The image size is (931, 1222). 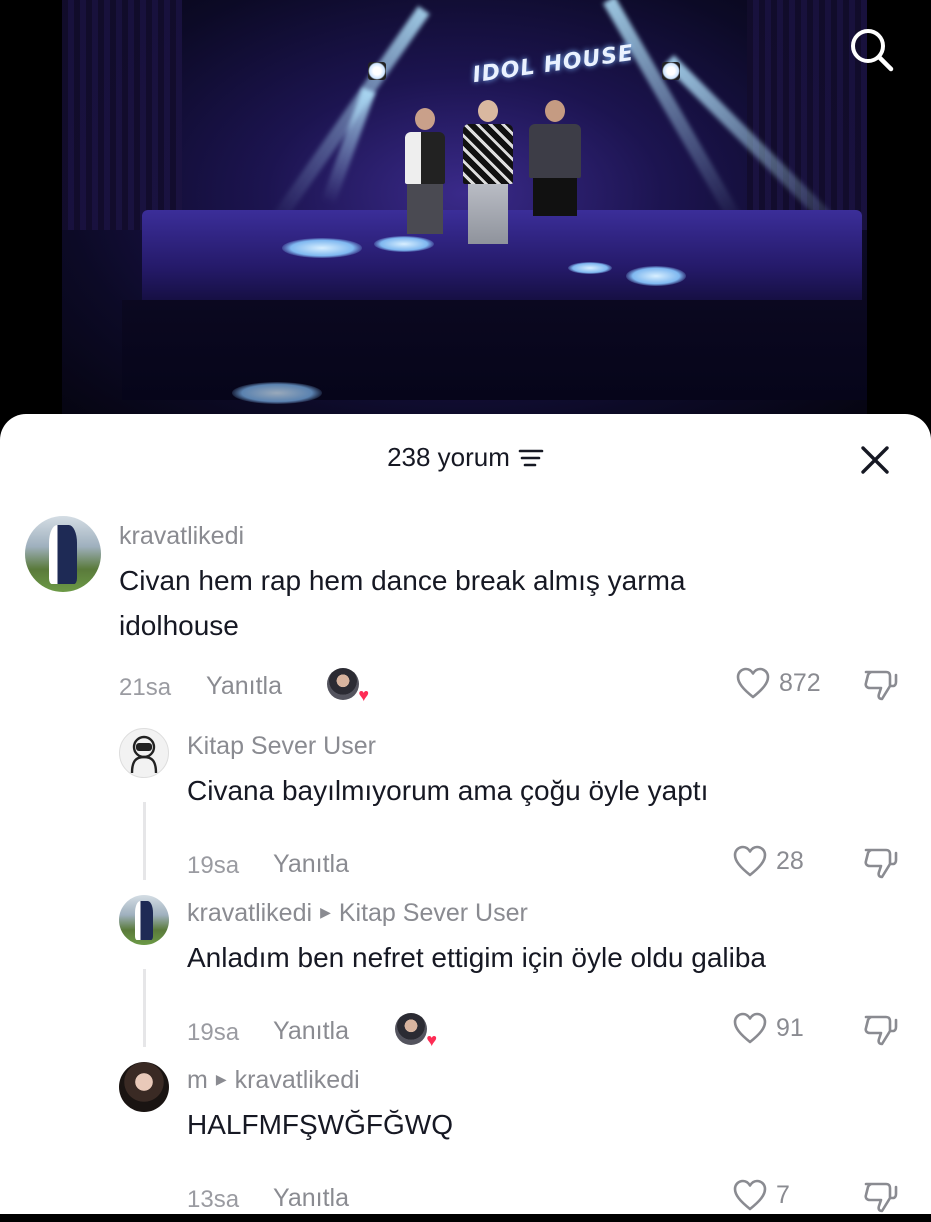 What do you see at coordinates (768, 861) in the screenshot?
I see `like-button: 28` at bounding box center [768, 861].